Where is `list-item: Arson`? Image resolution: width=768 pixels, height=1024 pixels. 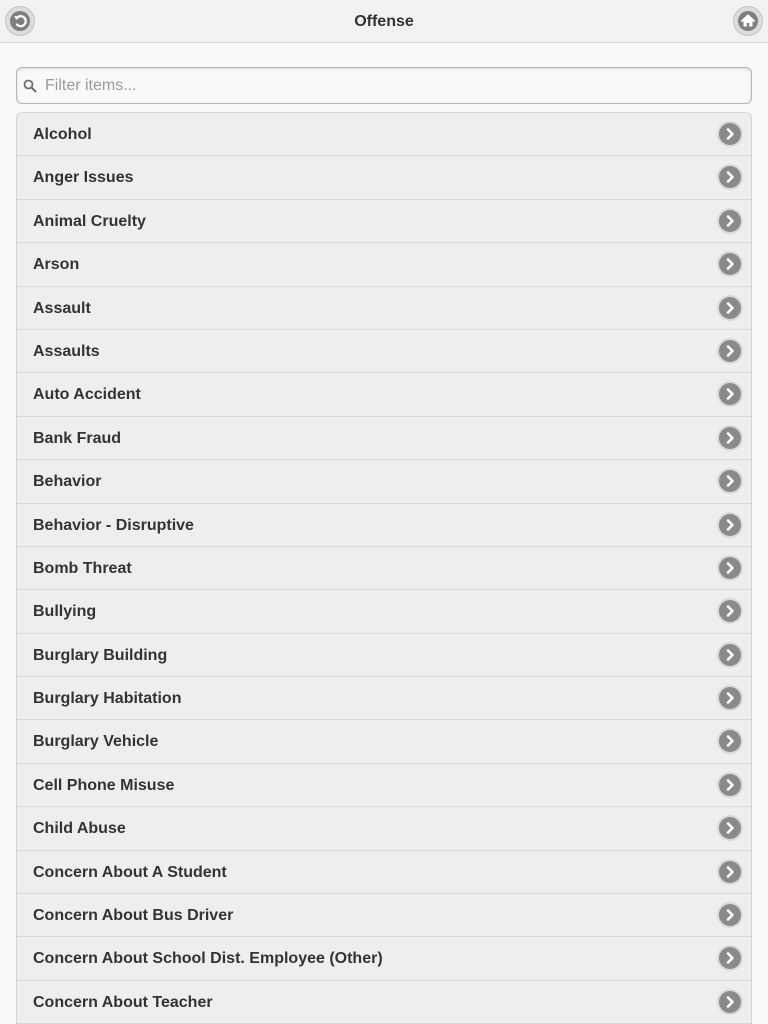 list-item: Arson is located at coordinates (384, 265).